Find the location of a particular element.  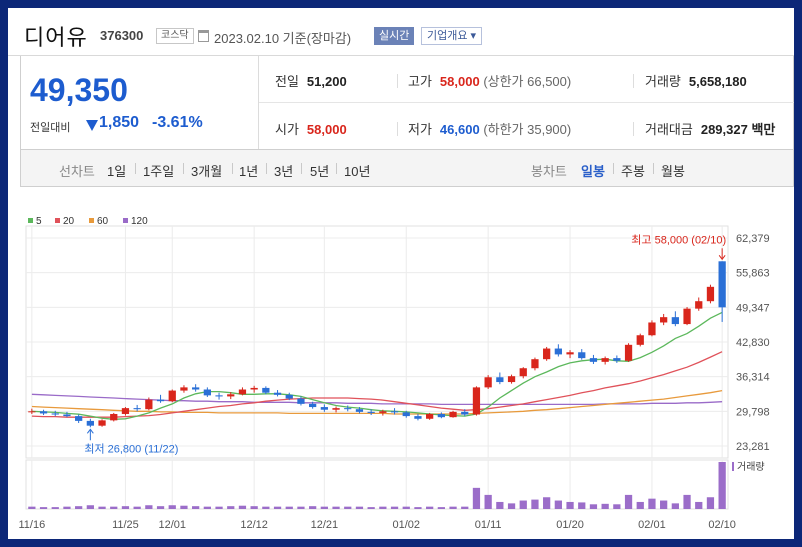

y-tick-label: 49,347 is located at coordinates (753, 308).